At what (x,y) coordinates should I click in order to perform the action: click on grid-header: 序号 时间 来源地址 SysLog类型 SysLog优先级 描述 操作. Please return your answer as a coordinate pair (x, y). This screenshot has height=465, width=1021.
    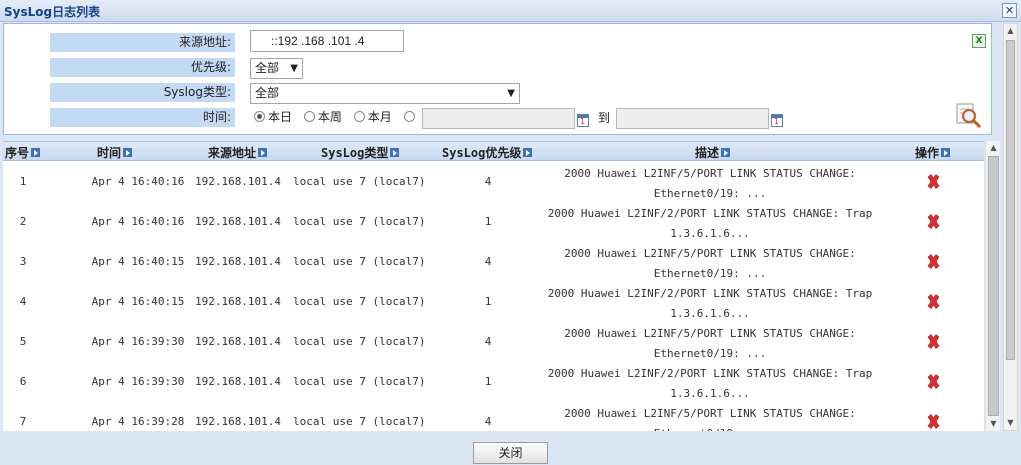
    Looking at the image, I should click on (493, 151).